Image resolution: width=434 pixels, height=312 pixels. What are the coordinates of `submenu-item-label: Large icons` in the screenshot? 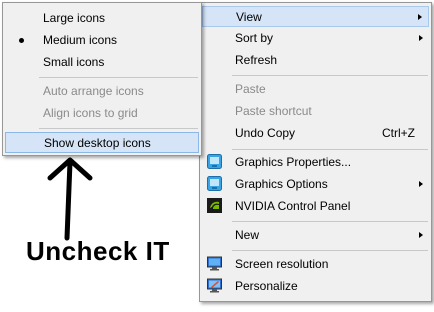 It's located at (74, 18).